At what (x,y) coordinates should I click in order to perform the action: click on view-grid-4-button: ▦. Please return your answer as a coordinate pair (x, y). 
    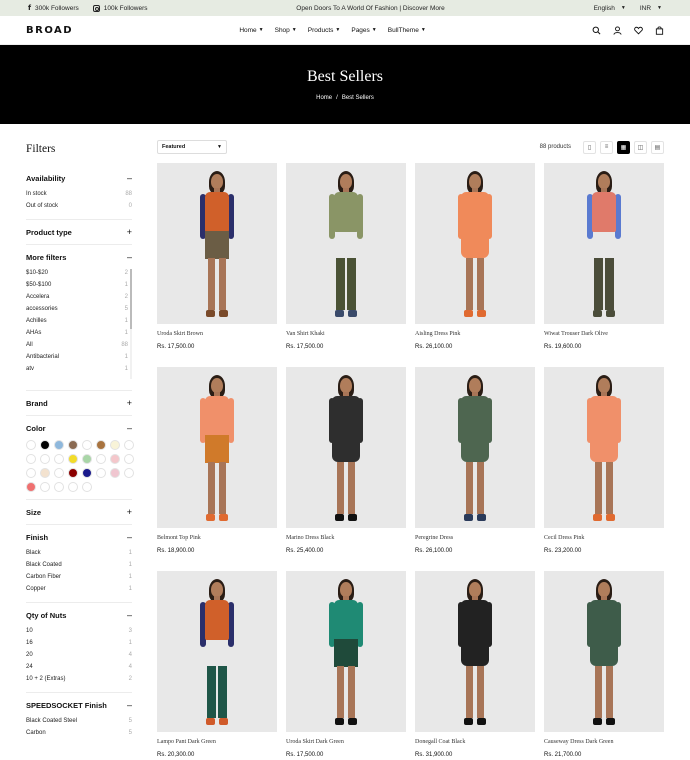
    Looking at the image, I should click on (623, 147).